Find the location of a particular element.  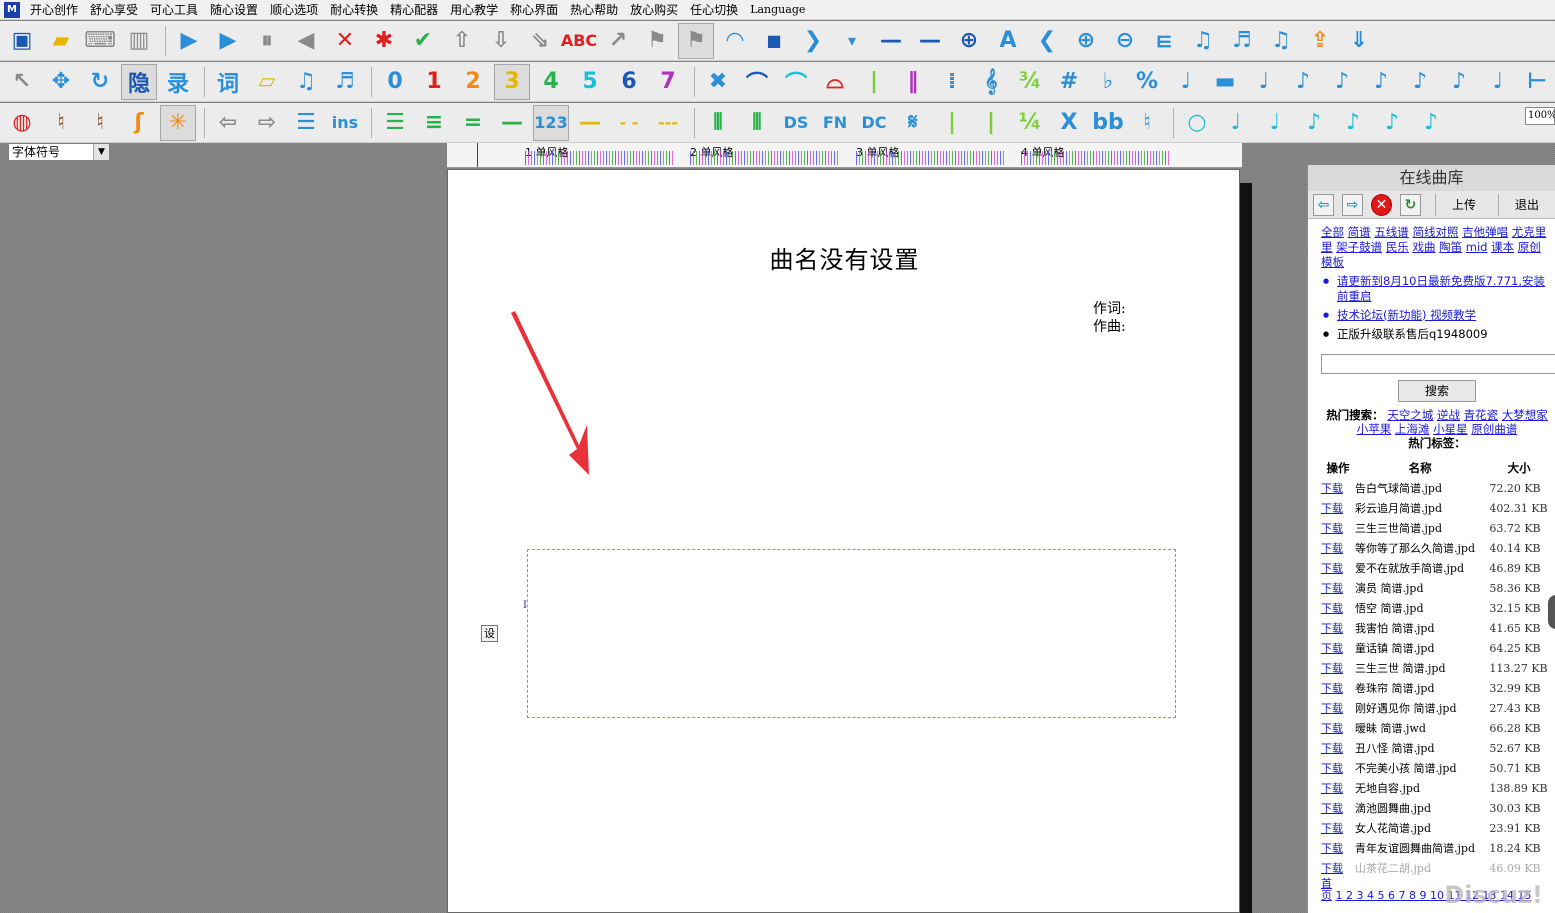

repeat-icon: ⁞ is located at coordinates (952, 82).